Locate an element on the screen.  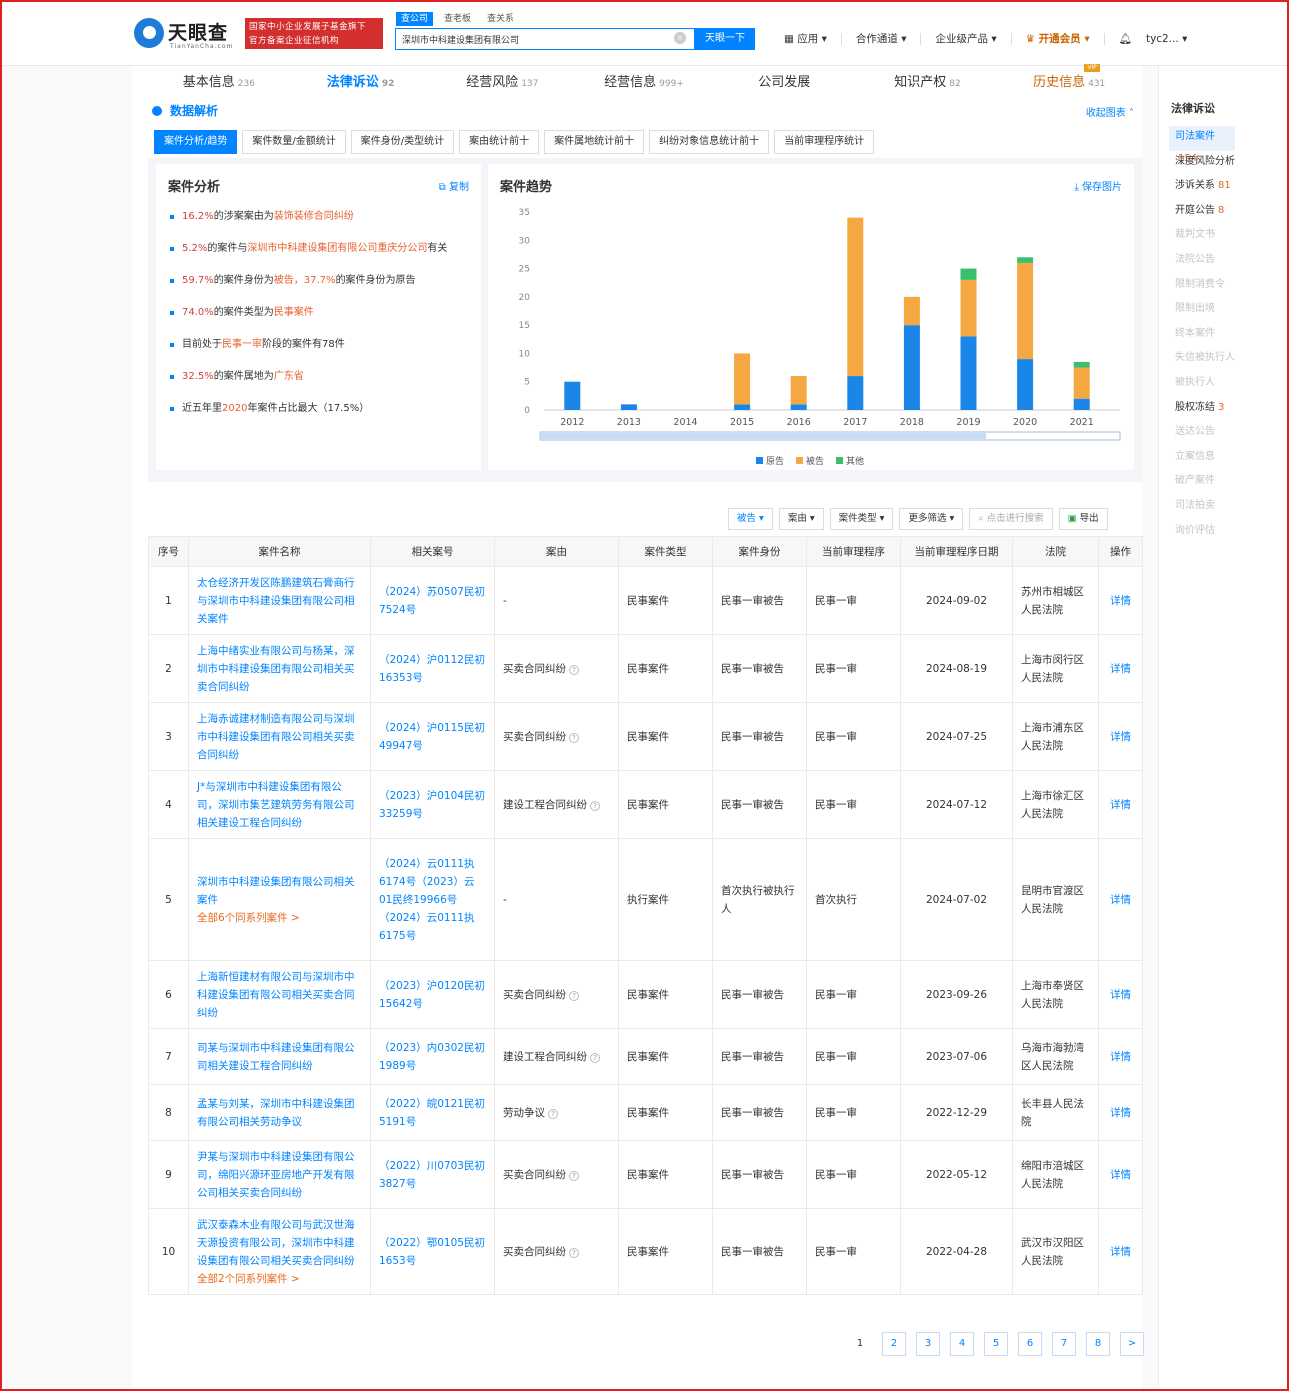
sidebar-item: 法院公告 is located at coordinates (1202, 261).